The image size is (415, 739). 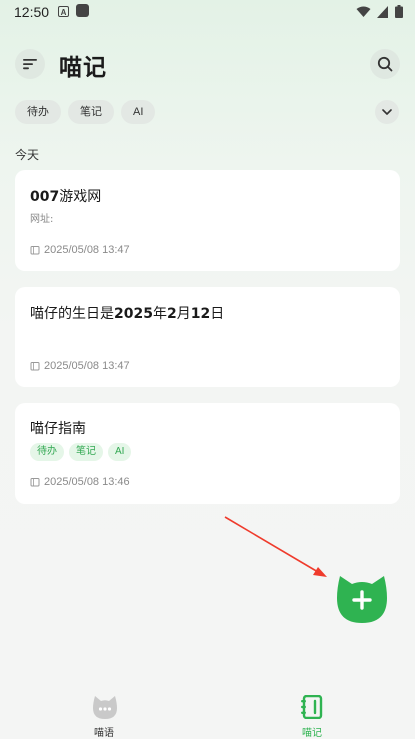 I want to click on section-label-today: 今天, so click(x=27, y=155).